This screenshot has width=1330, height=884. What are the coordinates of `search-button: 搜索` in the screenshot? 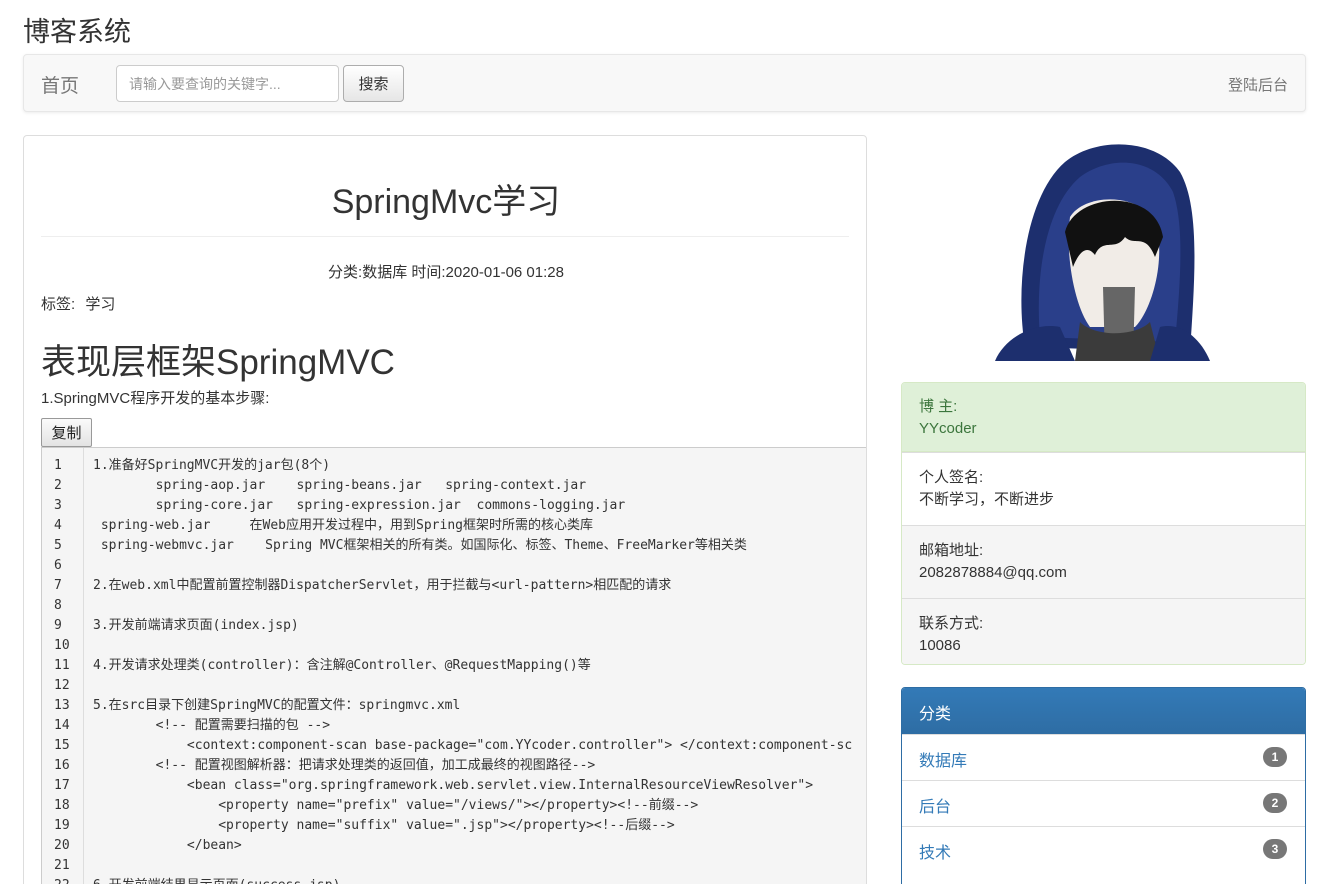 It's located at (373, 83).